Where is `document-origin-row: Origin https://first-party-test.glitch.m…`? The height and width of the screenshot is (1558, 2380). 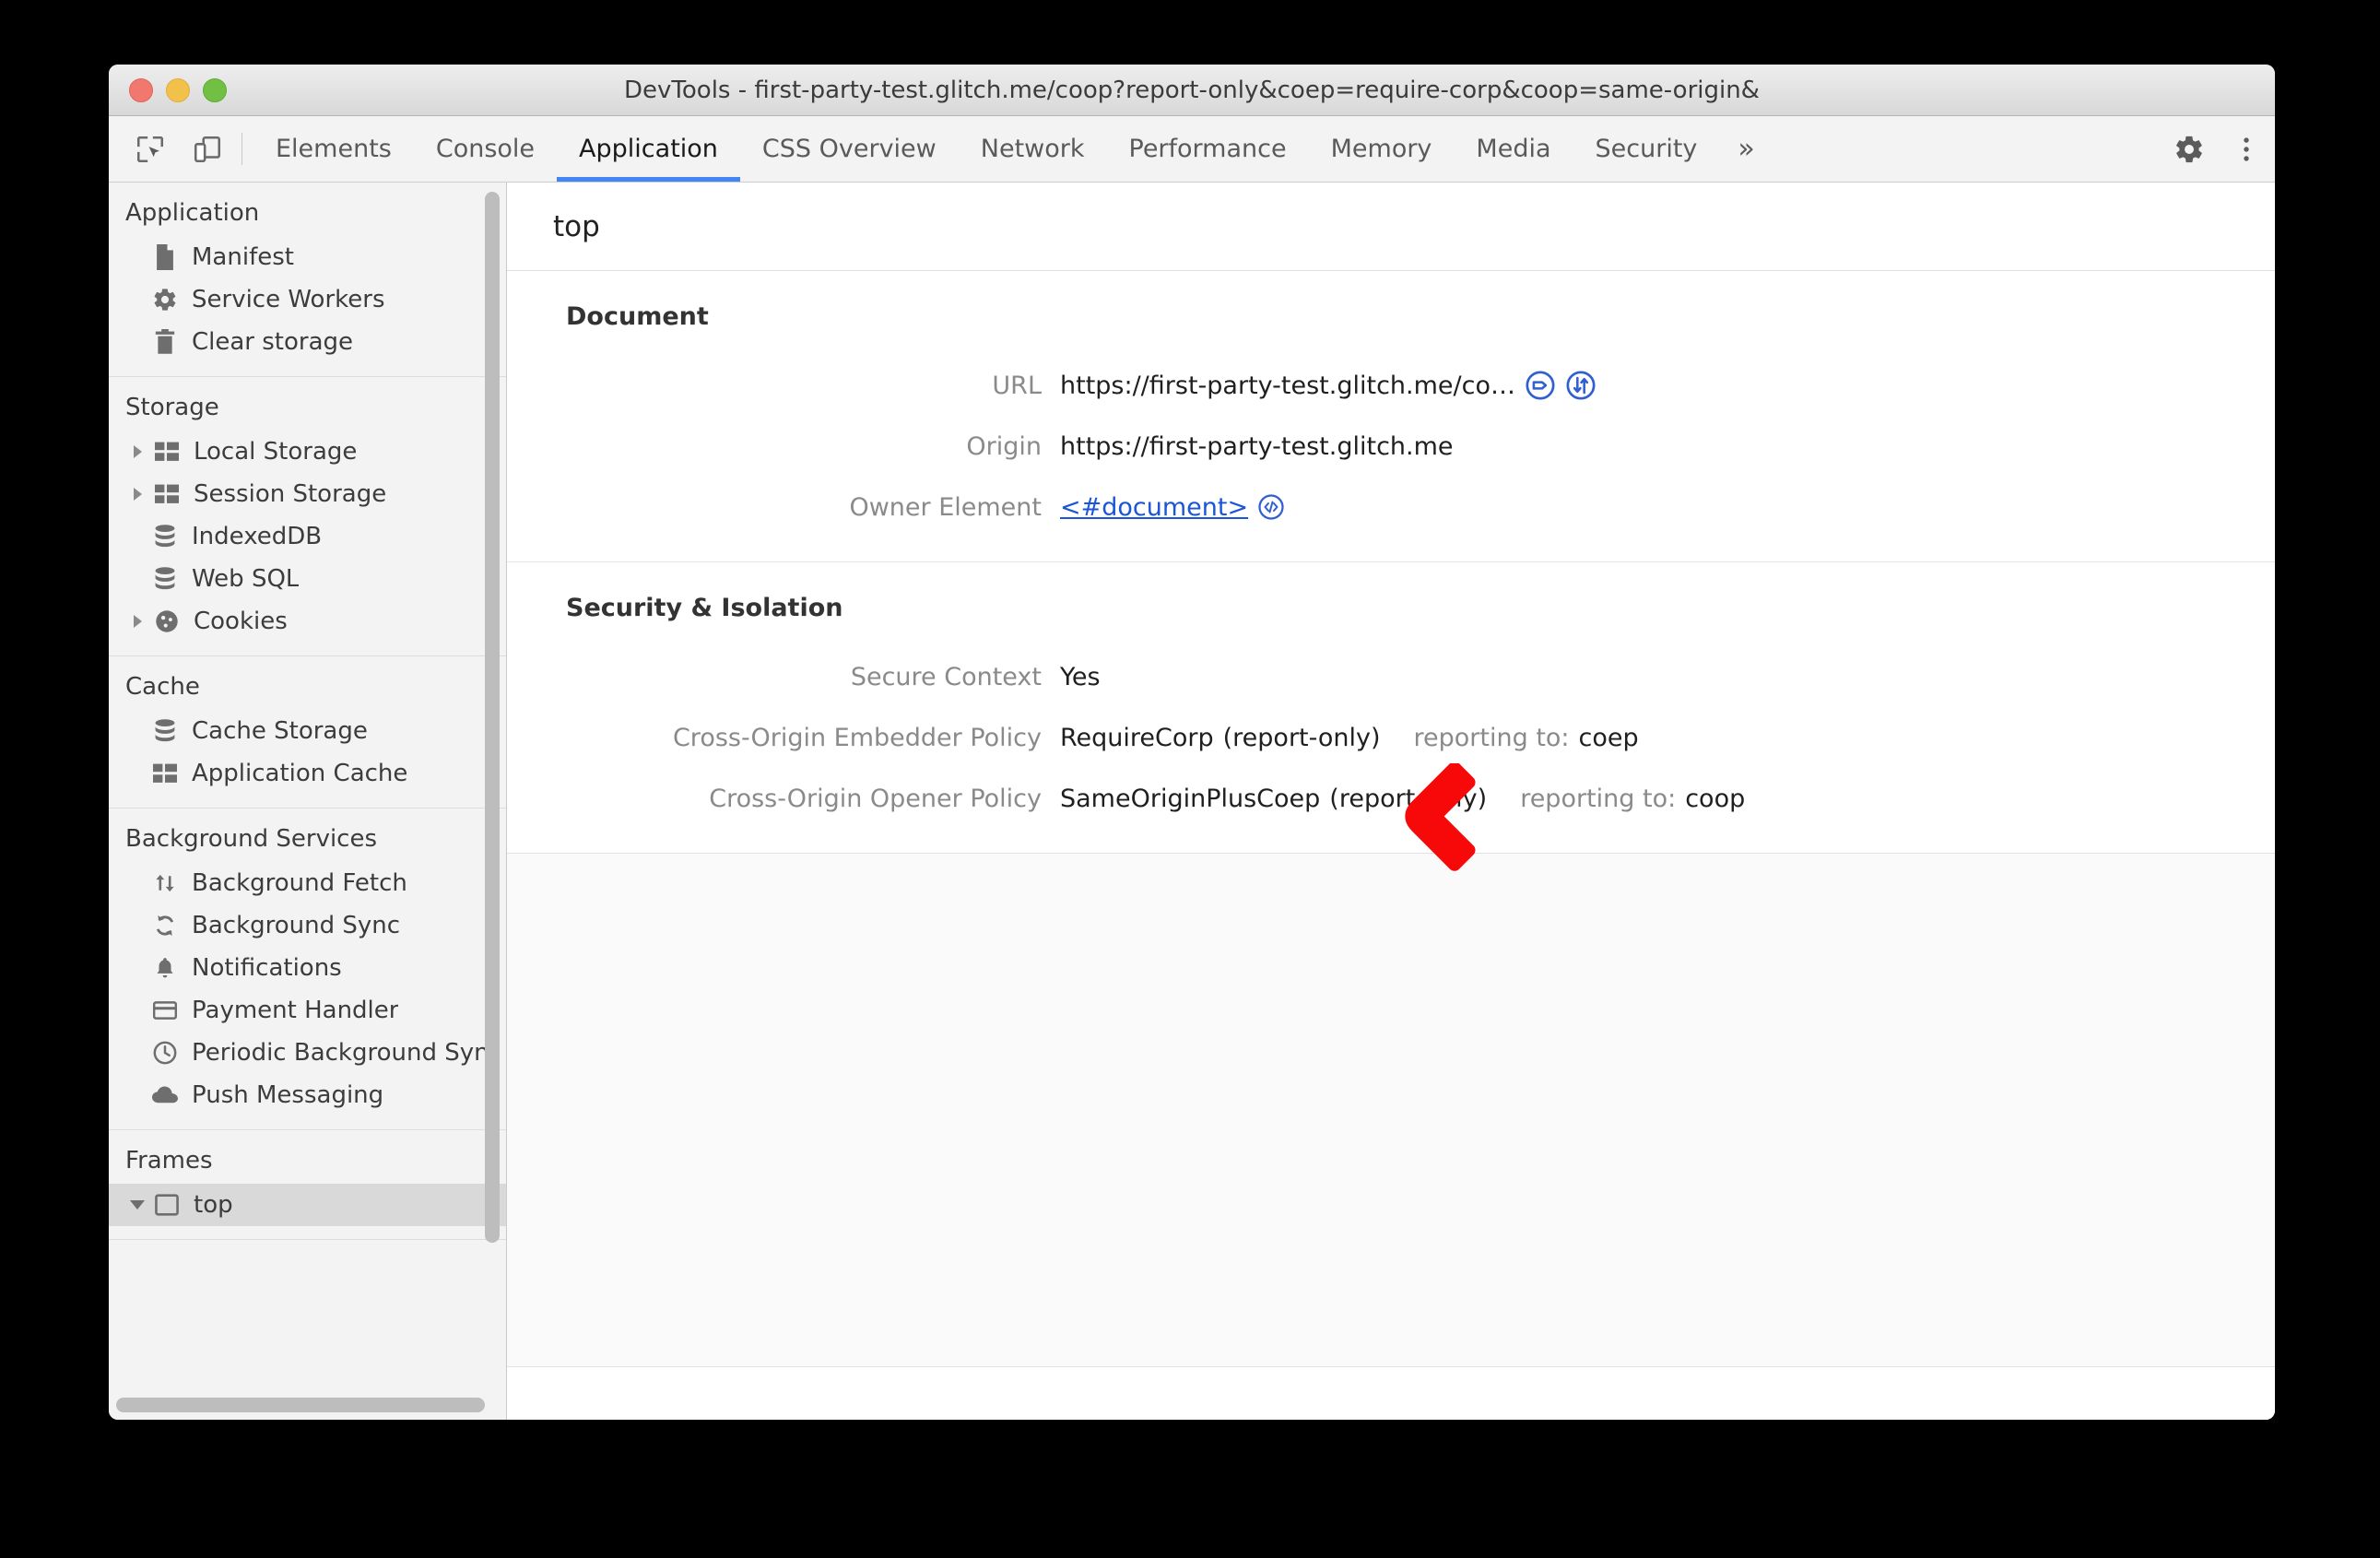 document-origin-row: Origin https://first-party-test.glitch.m… is located at coordinates (1391, 446).